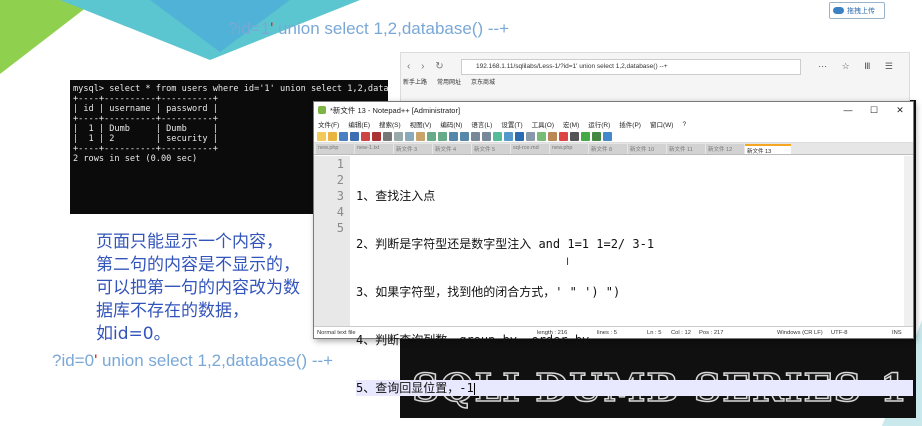 Image resolution: width=922 pixels, height=426 pixels. What do you see at coordinates (321, 136) in the screenshot?
I see `new-file-icon` at bounding box center [321, 136].